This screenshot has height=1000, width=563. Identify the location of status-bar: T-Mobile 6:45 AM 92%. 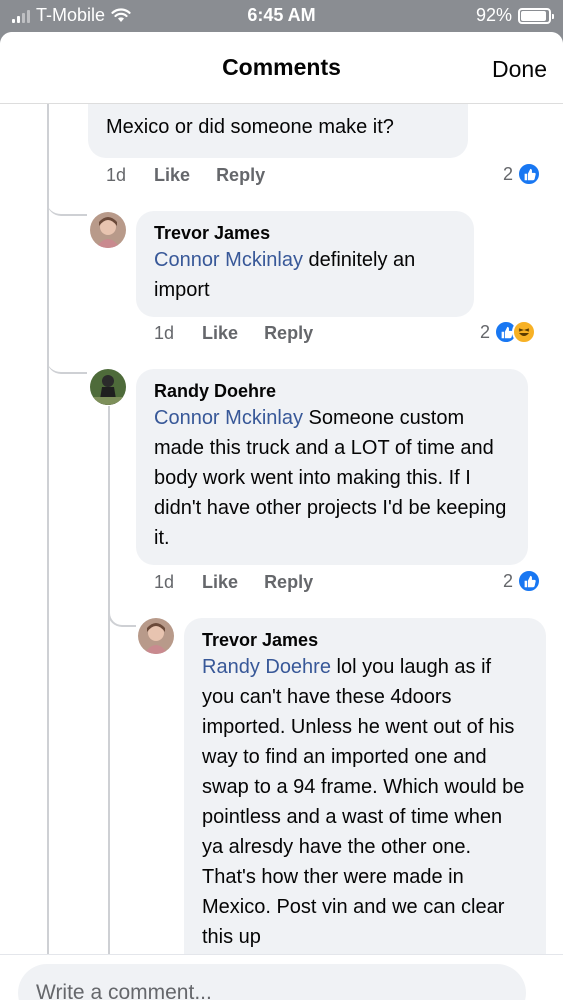
(281, 16).